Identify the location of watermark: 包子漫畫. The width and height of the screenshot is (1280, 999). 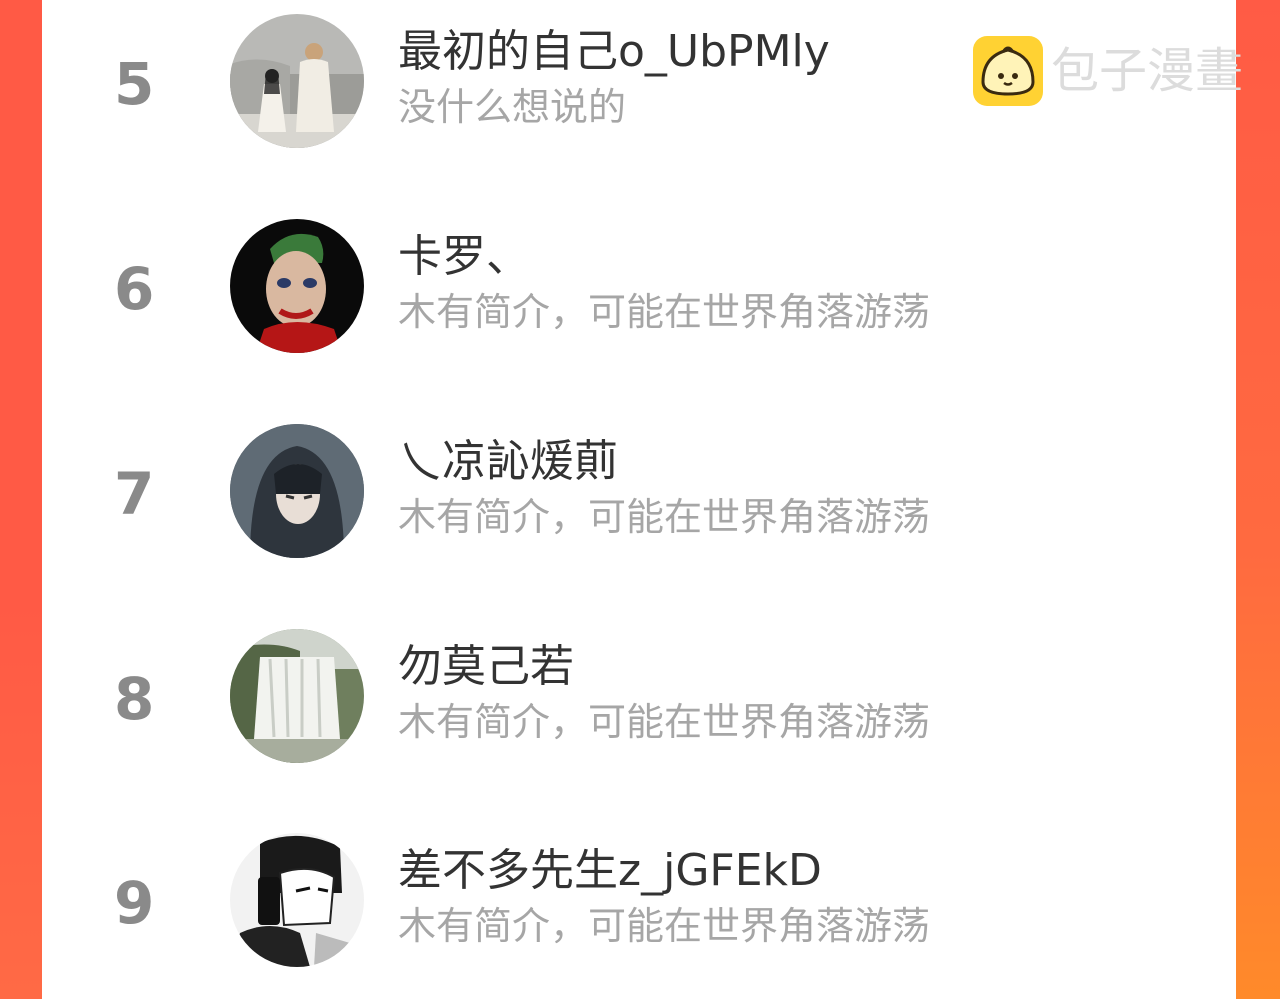
(1108, 72).